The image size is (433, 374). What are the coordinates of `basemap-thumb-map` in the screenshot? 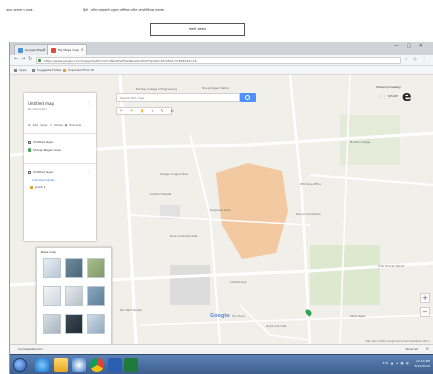 It's located at (52, 268).